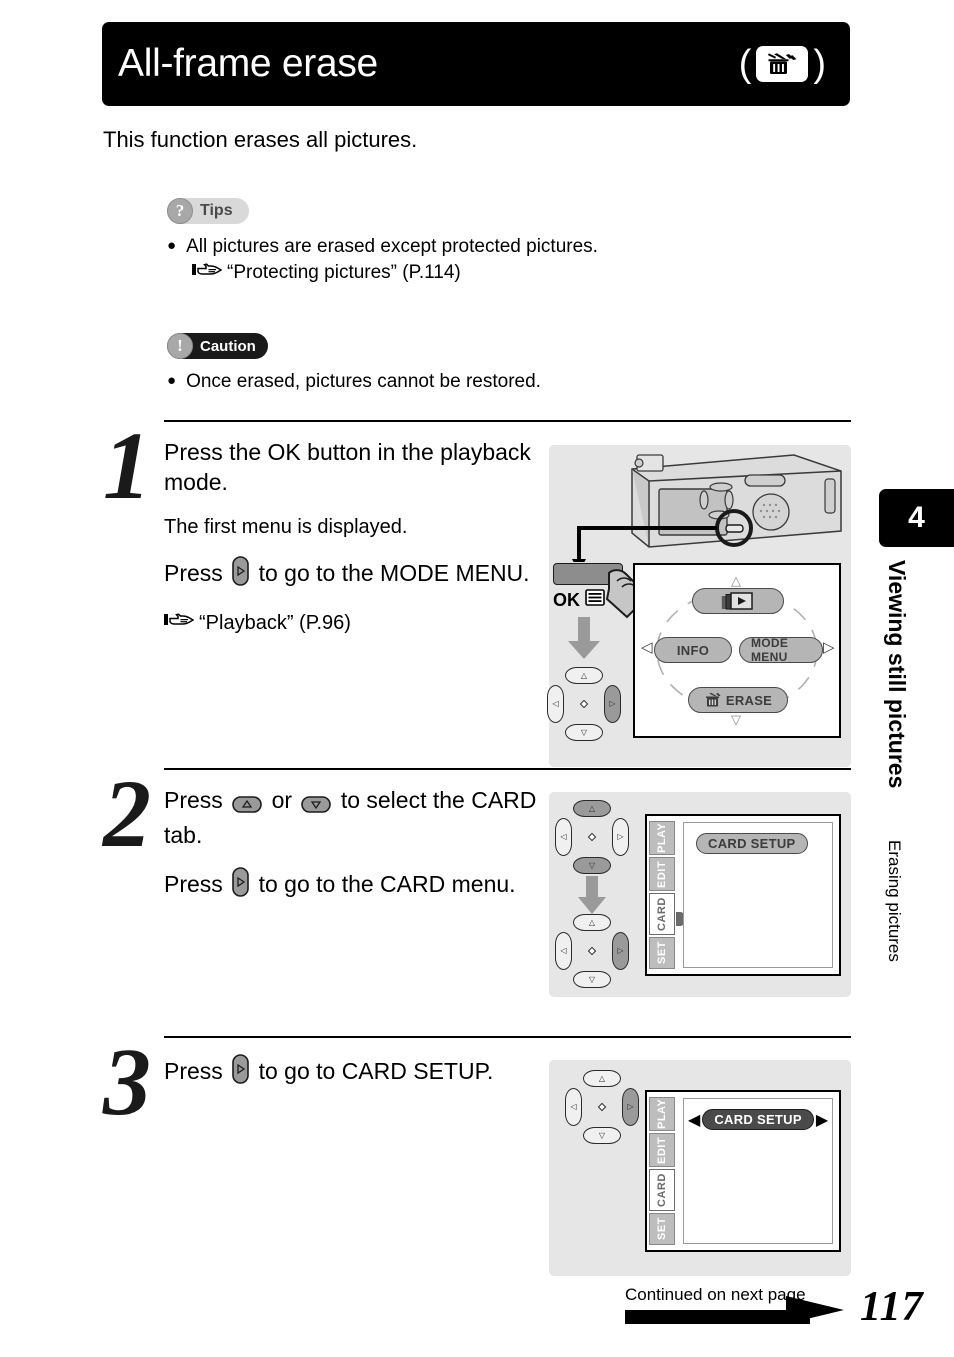  What do you see at coordinates (715, 1294) in the screenshot?
I see `continued-note: Continued on next page` at bounding box center [715, 1294].